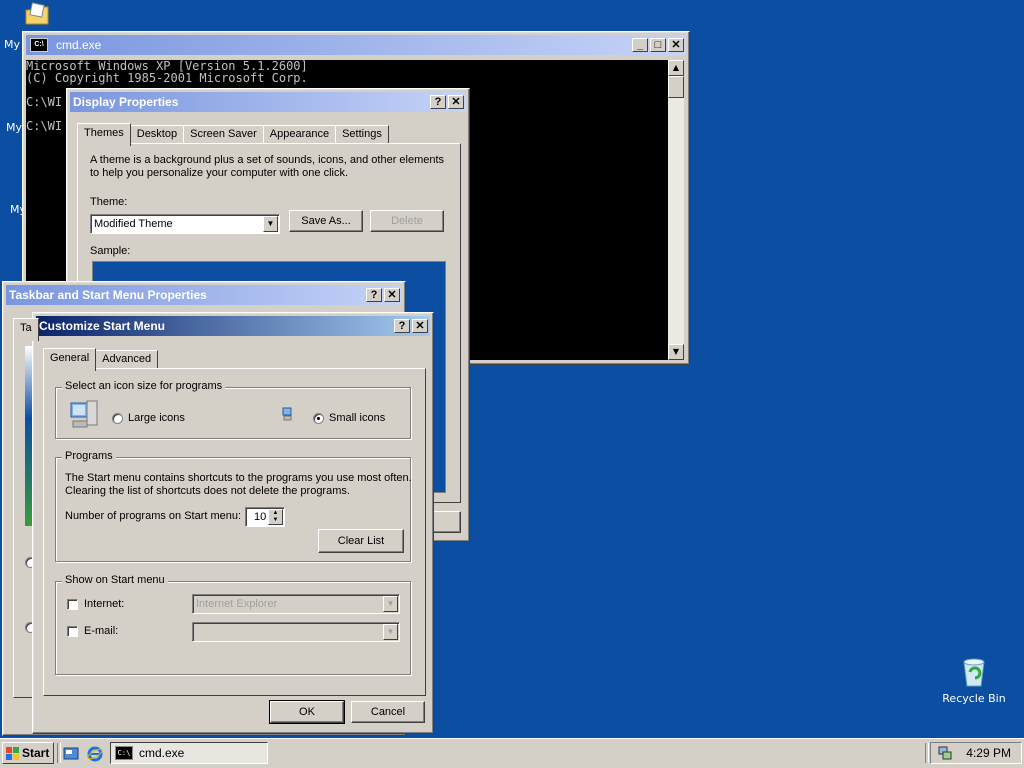  I want to click on console-scrollbar: ▲ ▼, so click(676, 210).